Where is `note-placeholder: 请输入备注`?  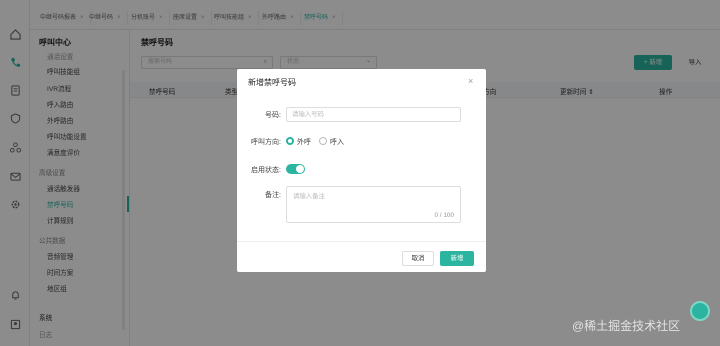
note-placeholder: 请输入备注 is located at coordinates (309, 196).